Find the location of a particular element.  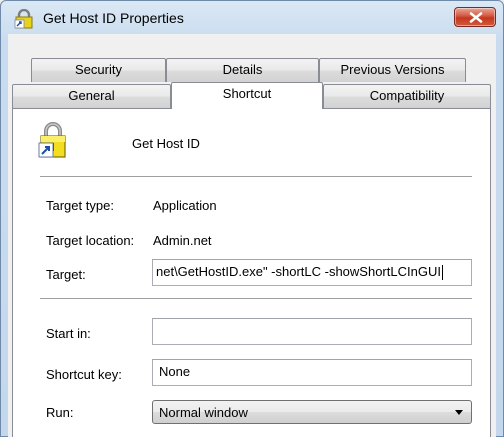

tab-compatibility: Compatibility is located at coordinates (407, 96).